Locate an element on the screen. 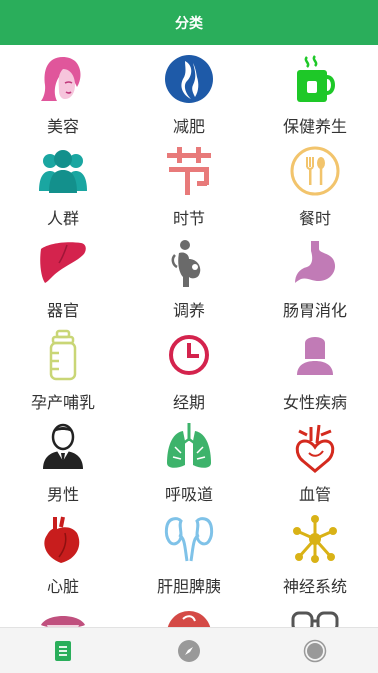  pregnant-figure-icon is located at coordinates (189, 263).